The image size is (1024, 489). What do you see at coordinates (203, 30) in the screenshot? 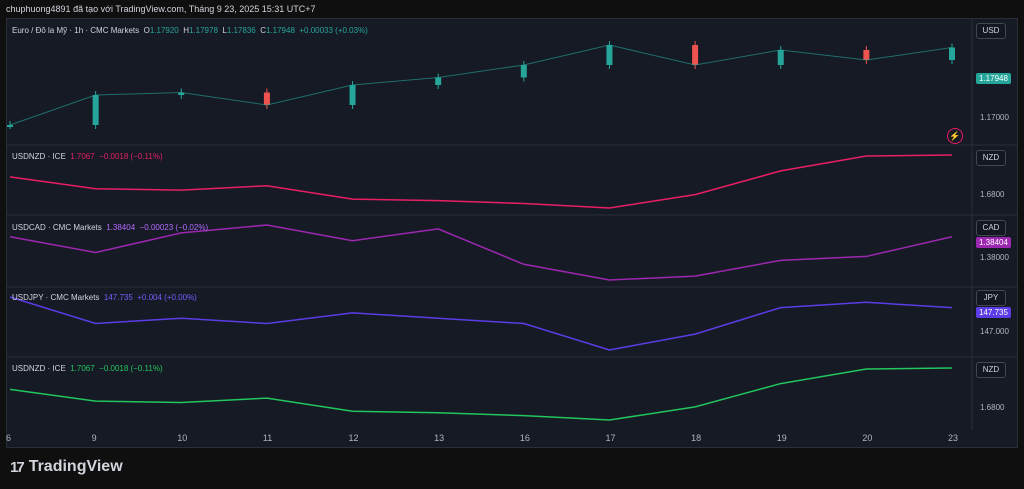
I see `high-value: 1.17978` at bounding box center [203, 30].